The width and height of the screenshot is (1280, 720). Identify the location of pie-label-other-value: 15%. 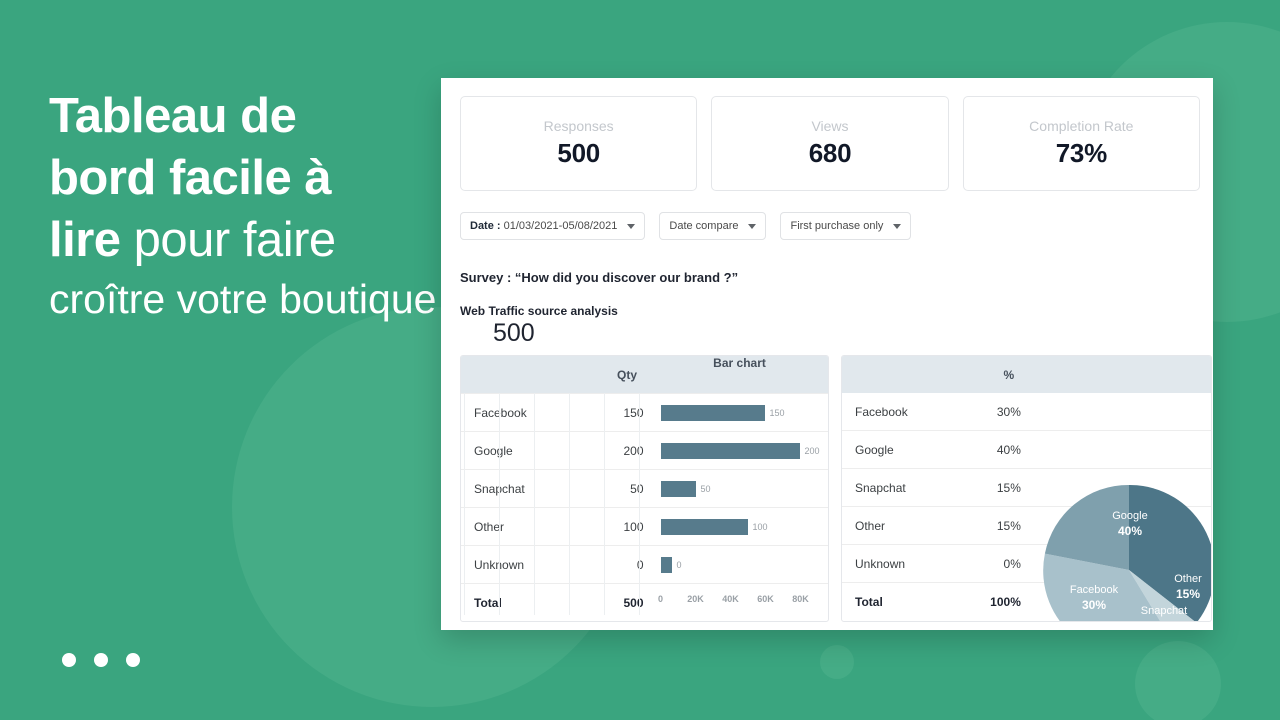
(1188, 594).